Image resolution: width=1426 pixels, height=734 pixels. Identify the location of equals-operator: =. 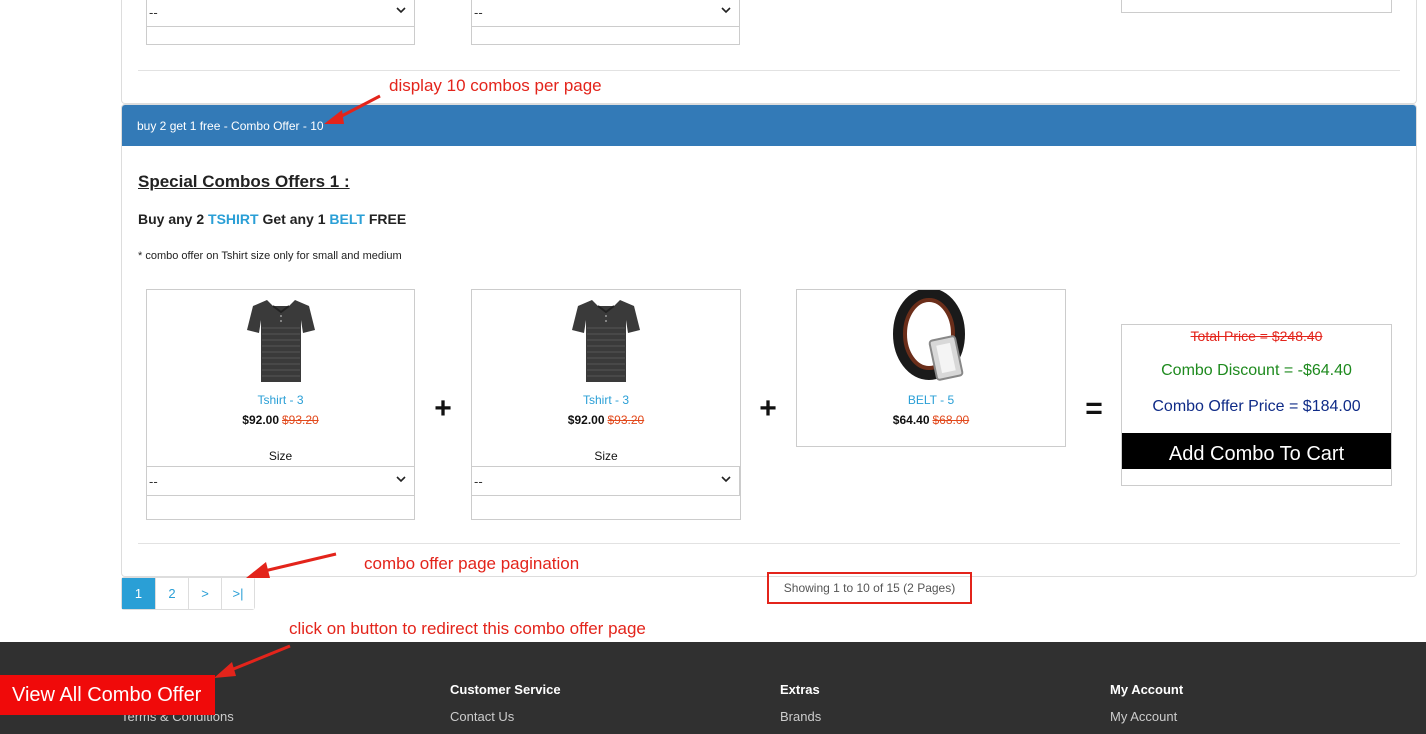
(1094, 408).